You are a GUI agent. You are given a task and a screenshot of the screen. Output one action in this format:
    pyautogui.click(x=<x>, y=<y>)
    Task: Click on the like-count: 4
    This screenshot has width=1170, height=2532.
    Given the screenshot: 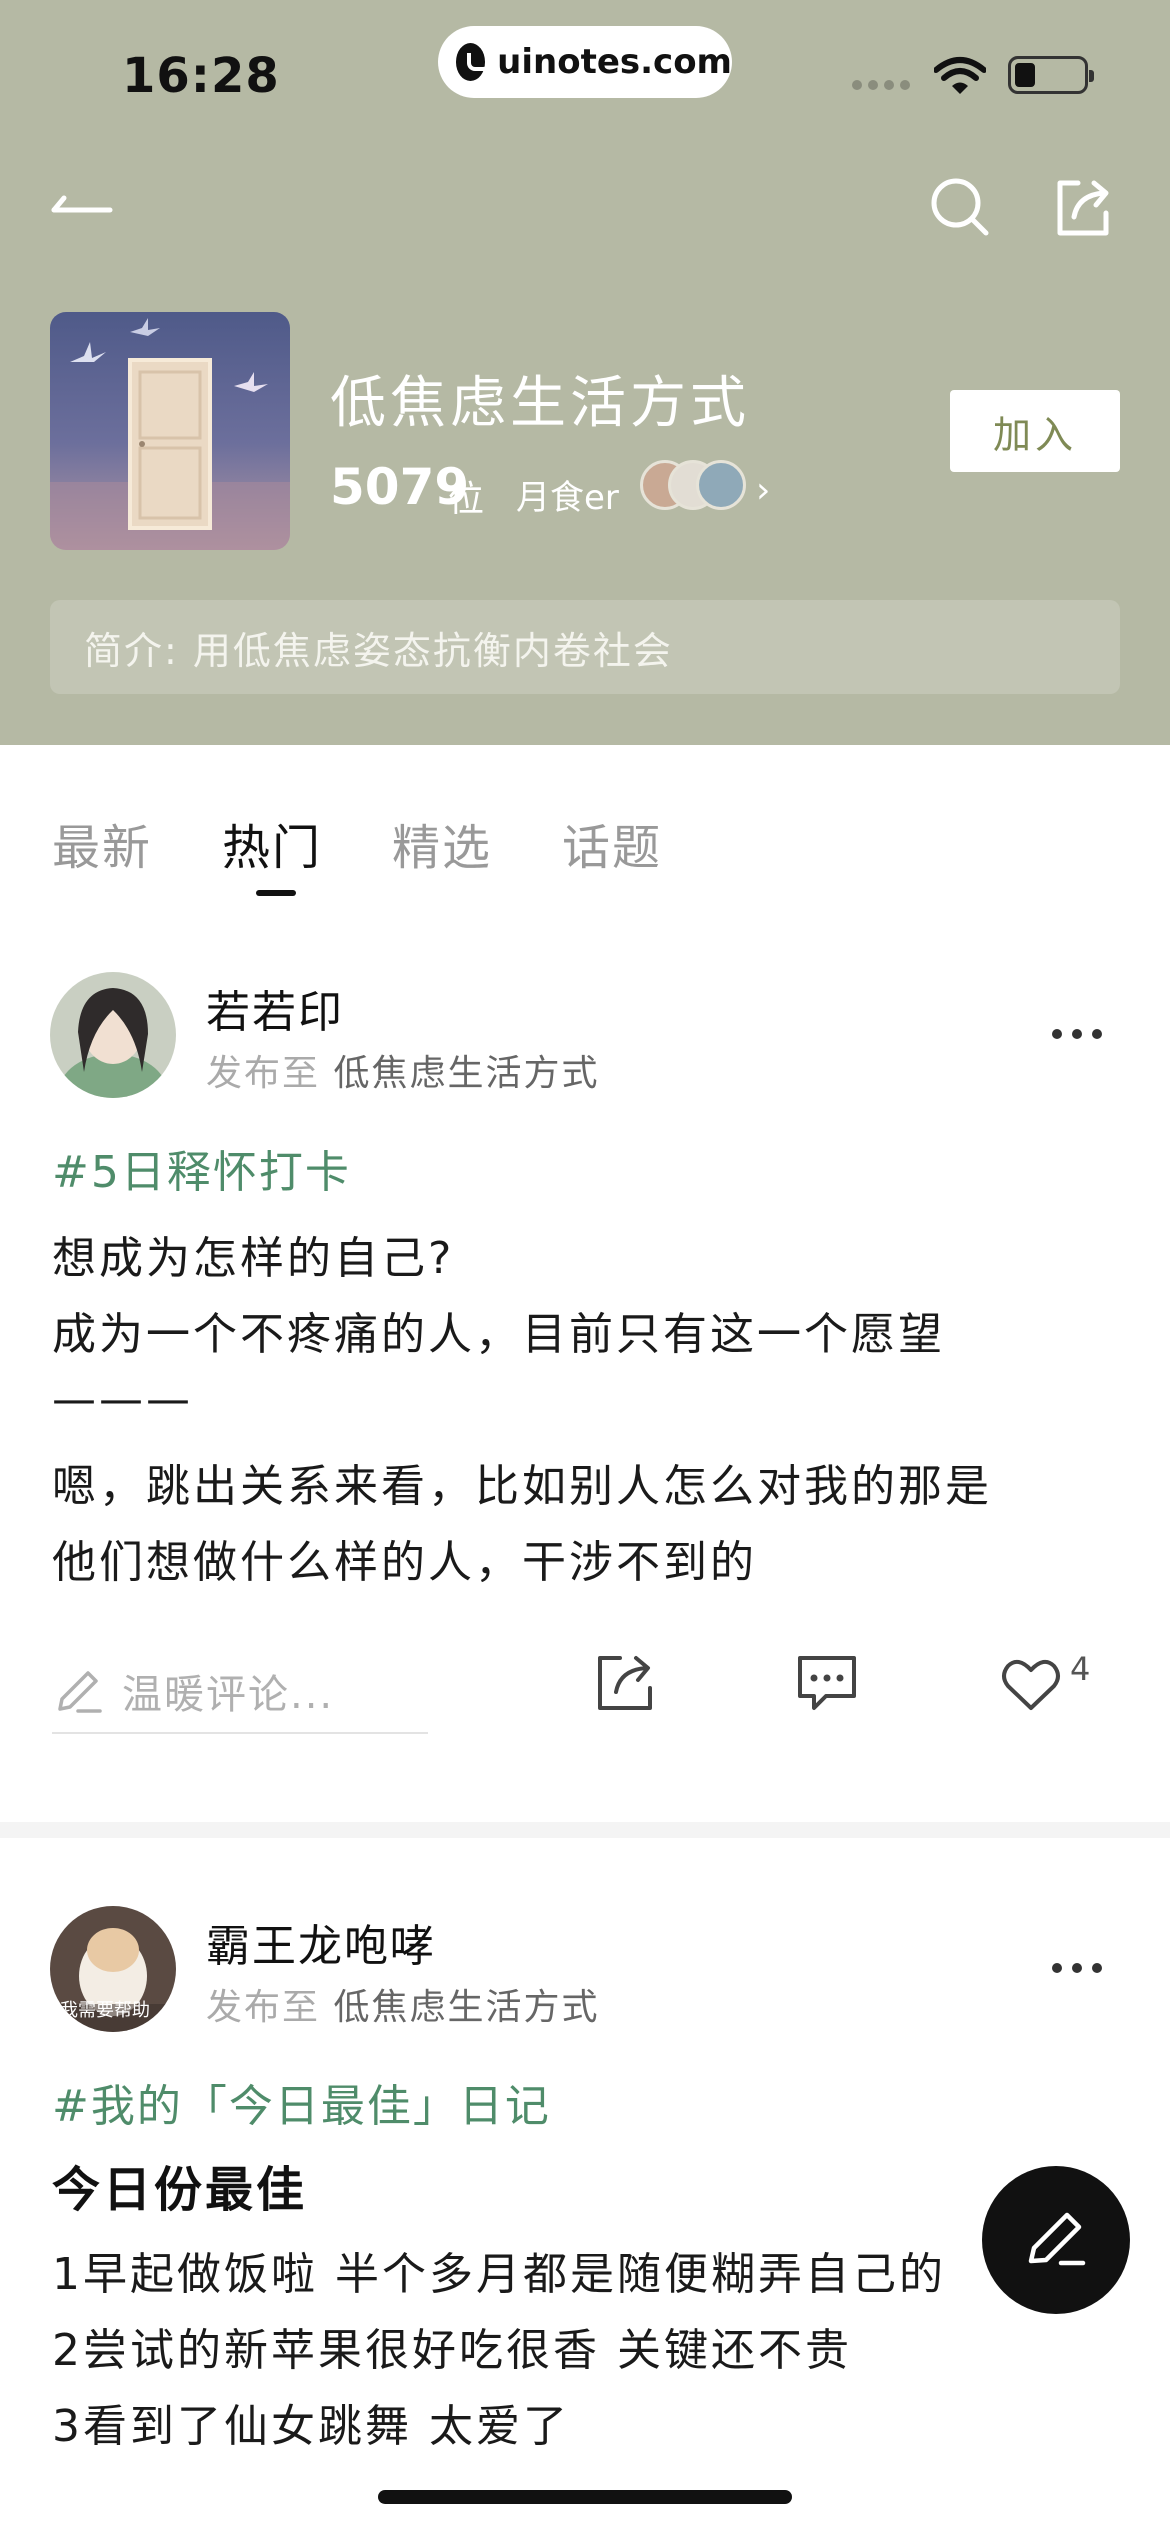 What is the action you would take?
    pyautogui.click(x=1080, y=1669)
    